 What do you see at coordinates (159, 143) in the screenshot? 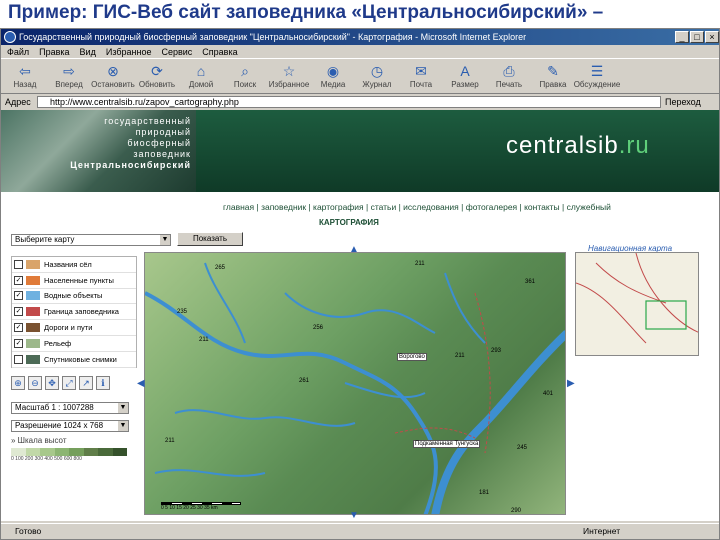
I see `header-line: биосферный` at bounding box center [159, 143].